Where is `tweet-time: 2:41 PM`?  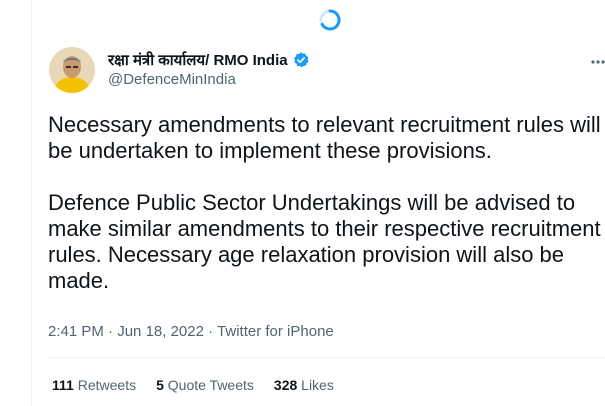 tweet-time: 2:41 PM is located at coordinates (76, 331).